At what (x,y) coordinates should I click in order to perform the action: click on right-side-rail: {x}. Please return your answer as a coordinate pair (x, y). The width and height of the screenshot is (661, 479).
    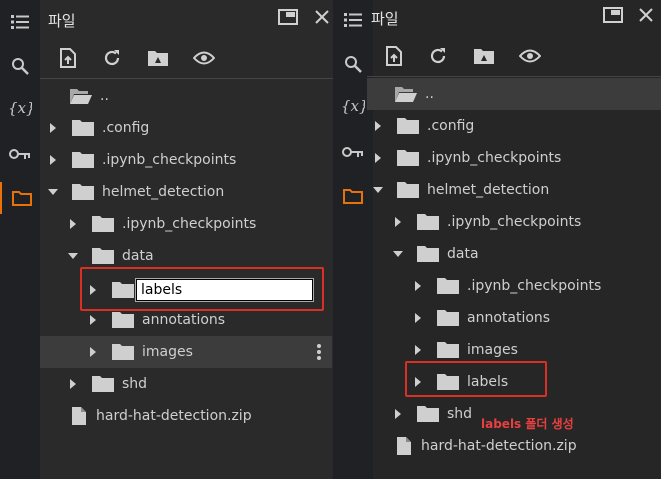
    Looking at the image, I should click on (353, 239).